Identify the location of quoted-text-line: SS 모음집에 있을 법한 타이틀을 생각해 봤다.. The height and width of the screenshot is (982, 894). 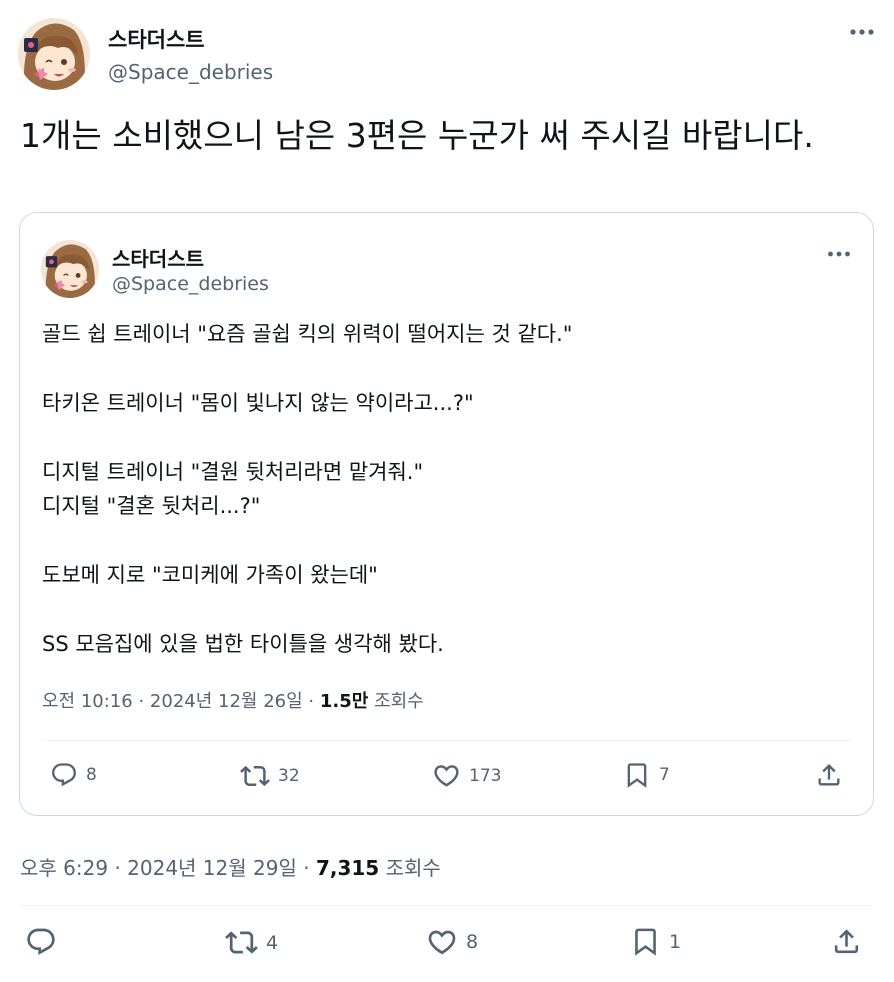
(243, 644).